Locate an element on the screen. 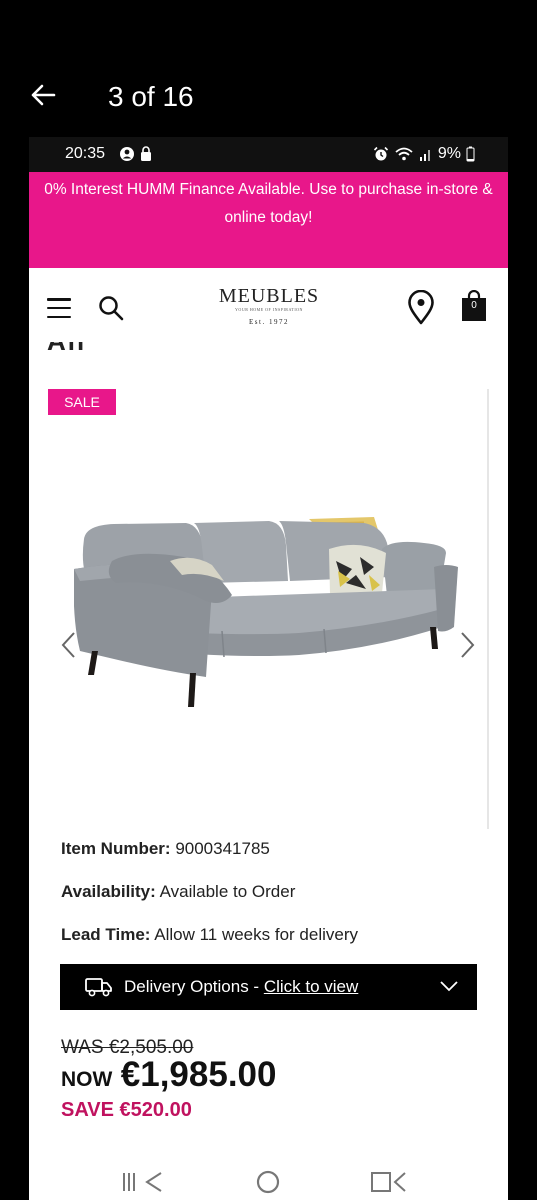 The image size is (537, 1200). save-amount: SAVE €520.00 is located at coordinates (126, 1110).